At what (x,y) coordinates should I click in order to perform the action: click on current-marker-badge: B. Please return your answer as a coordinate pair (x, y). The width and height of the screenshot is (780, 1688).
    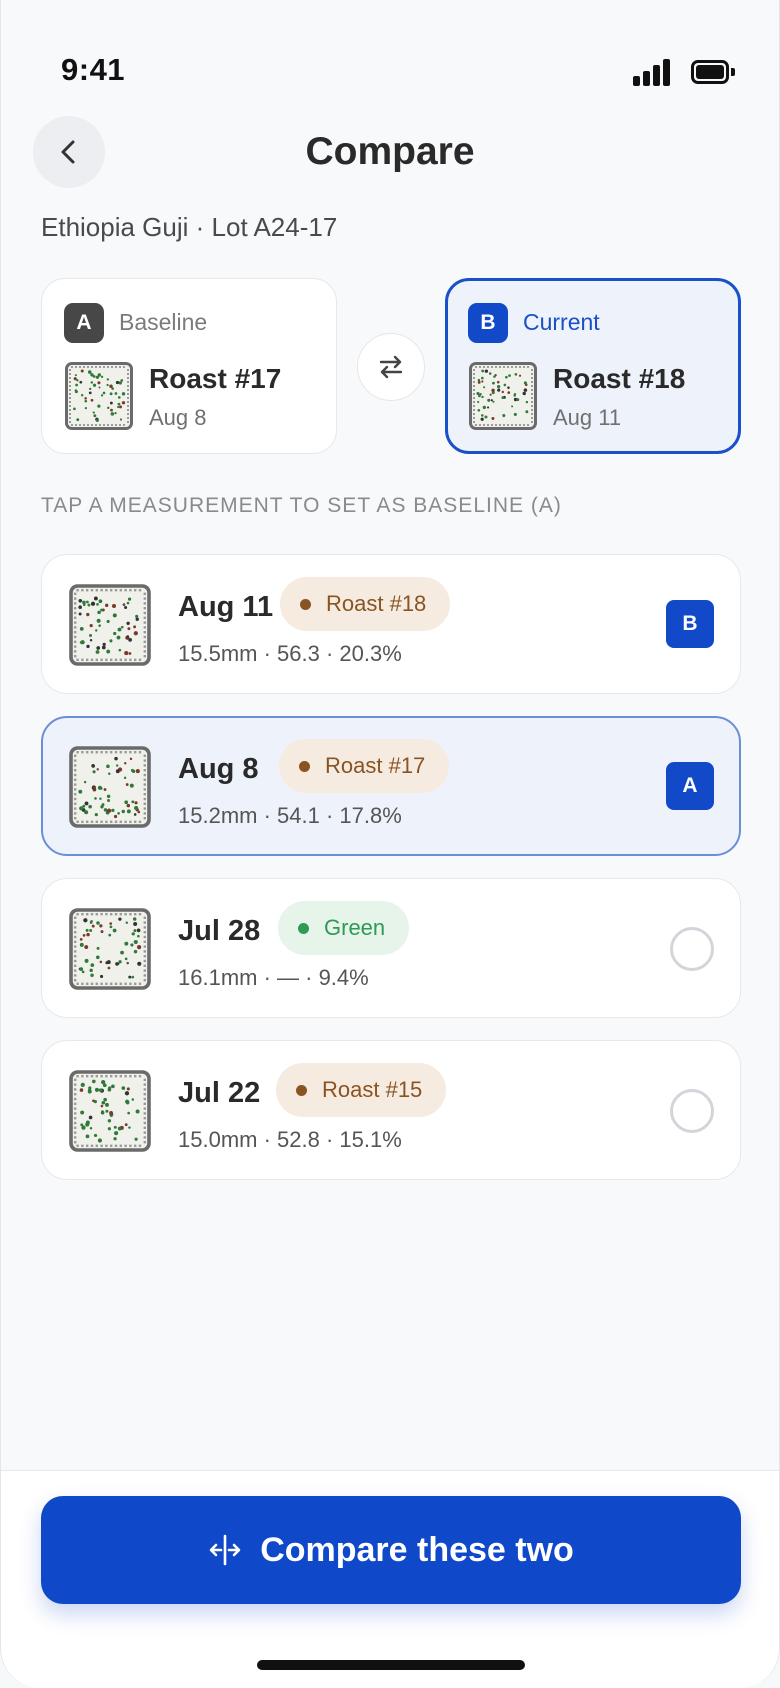
    Looking at the image, I should click on (690, 624).